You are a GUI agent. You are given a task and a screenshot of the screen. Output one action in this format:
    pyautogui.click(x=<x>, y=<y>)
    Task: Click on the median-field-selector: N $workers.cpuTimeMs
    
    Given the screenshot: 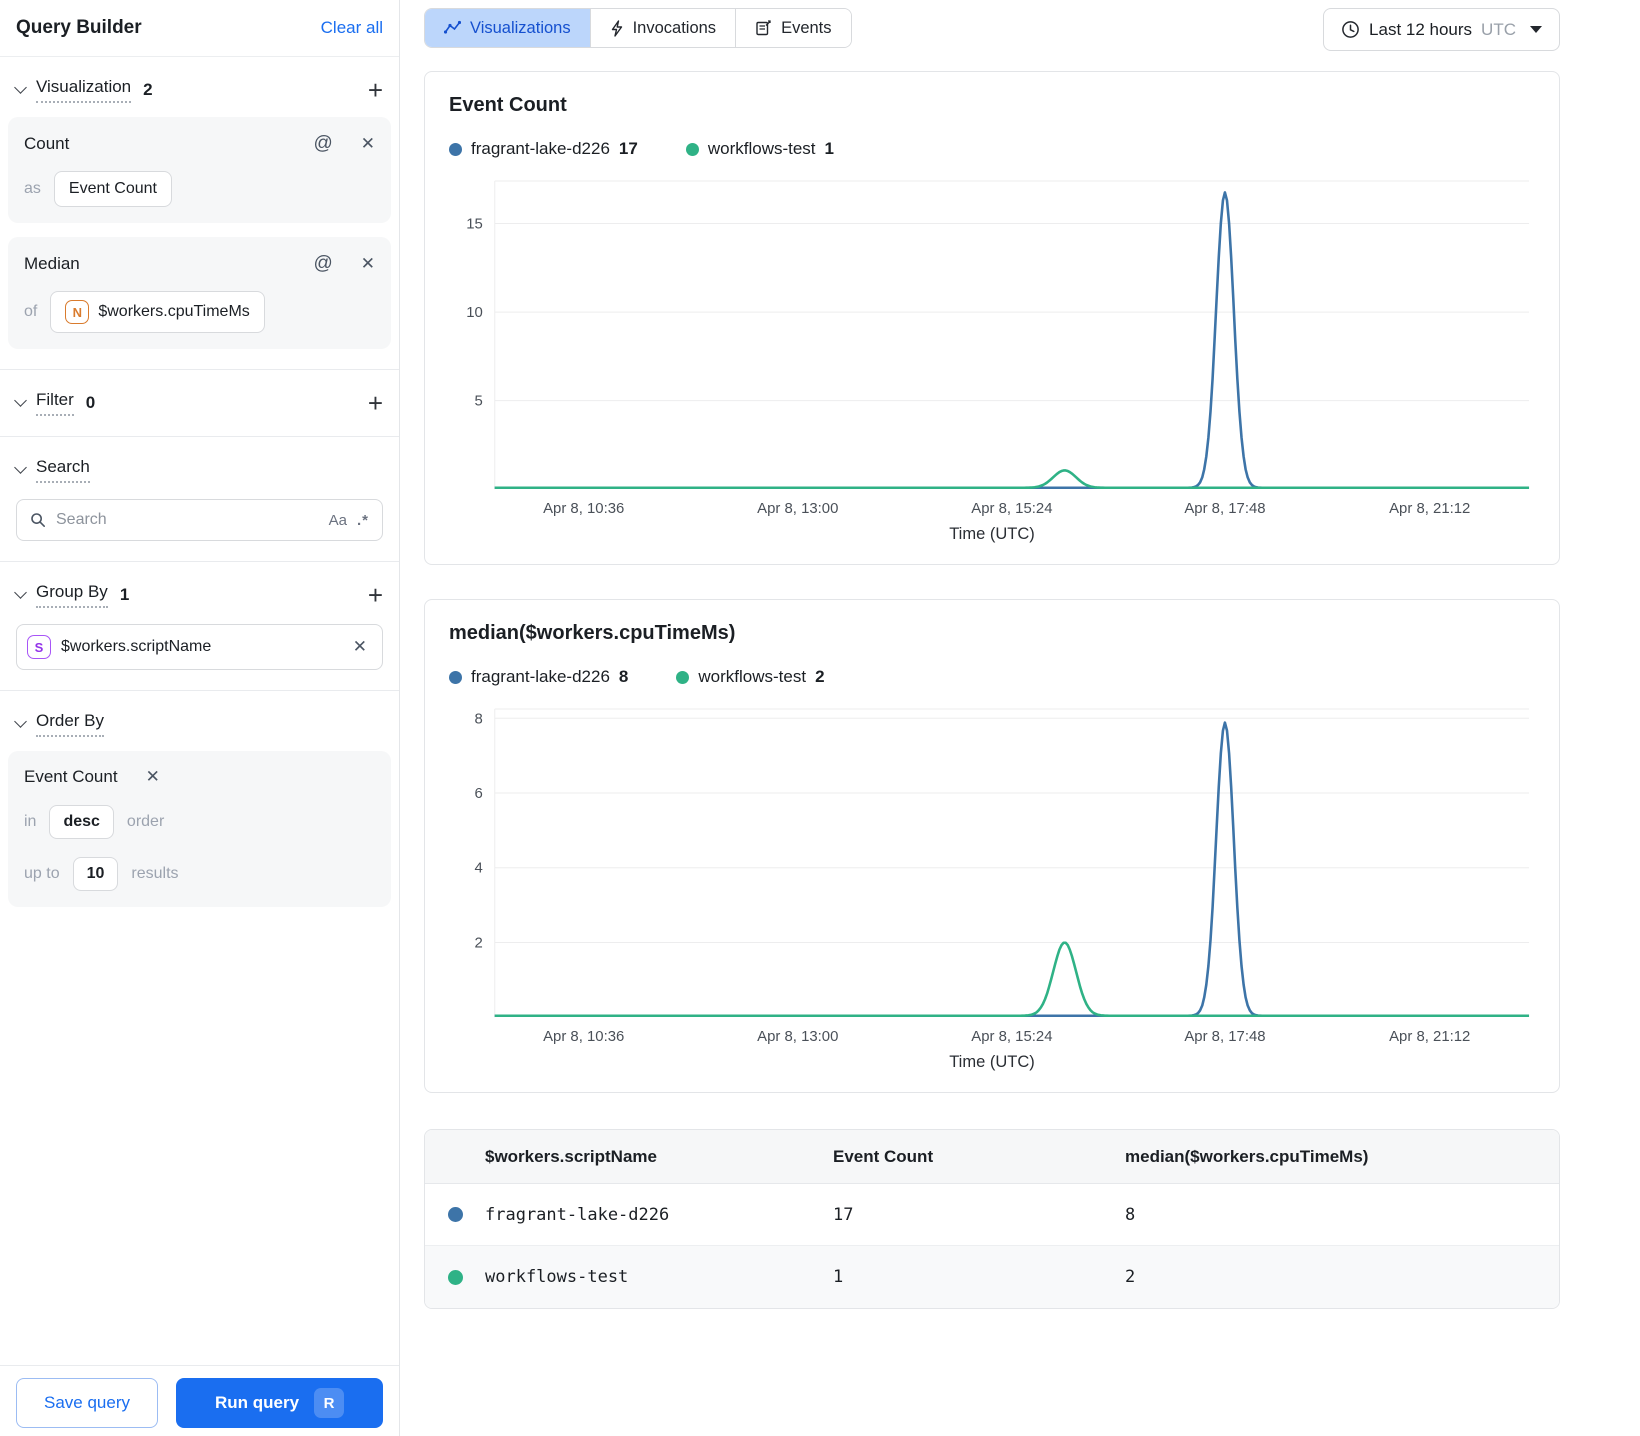 What is the action you would take?
    pyautogui.click(x=157, y=312)
    